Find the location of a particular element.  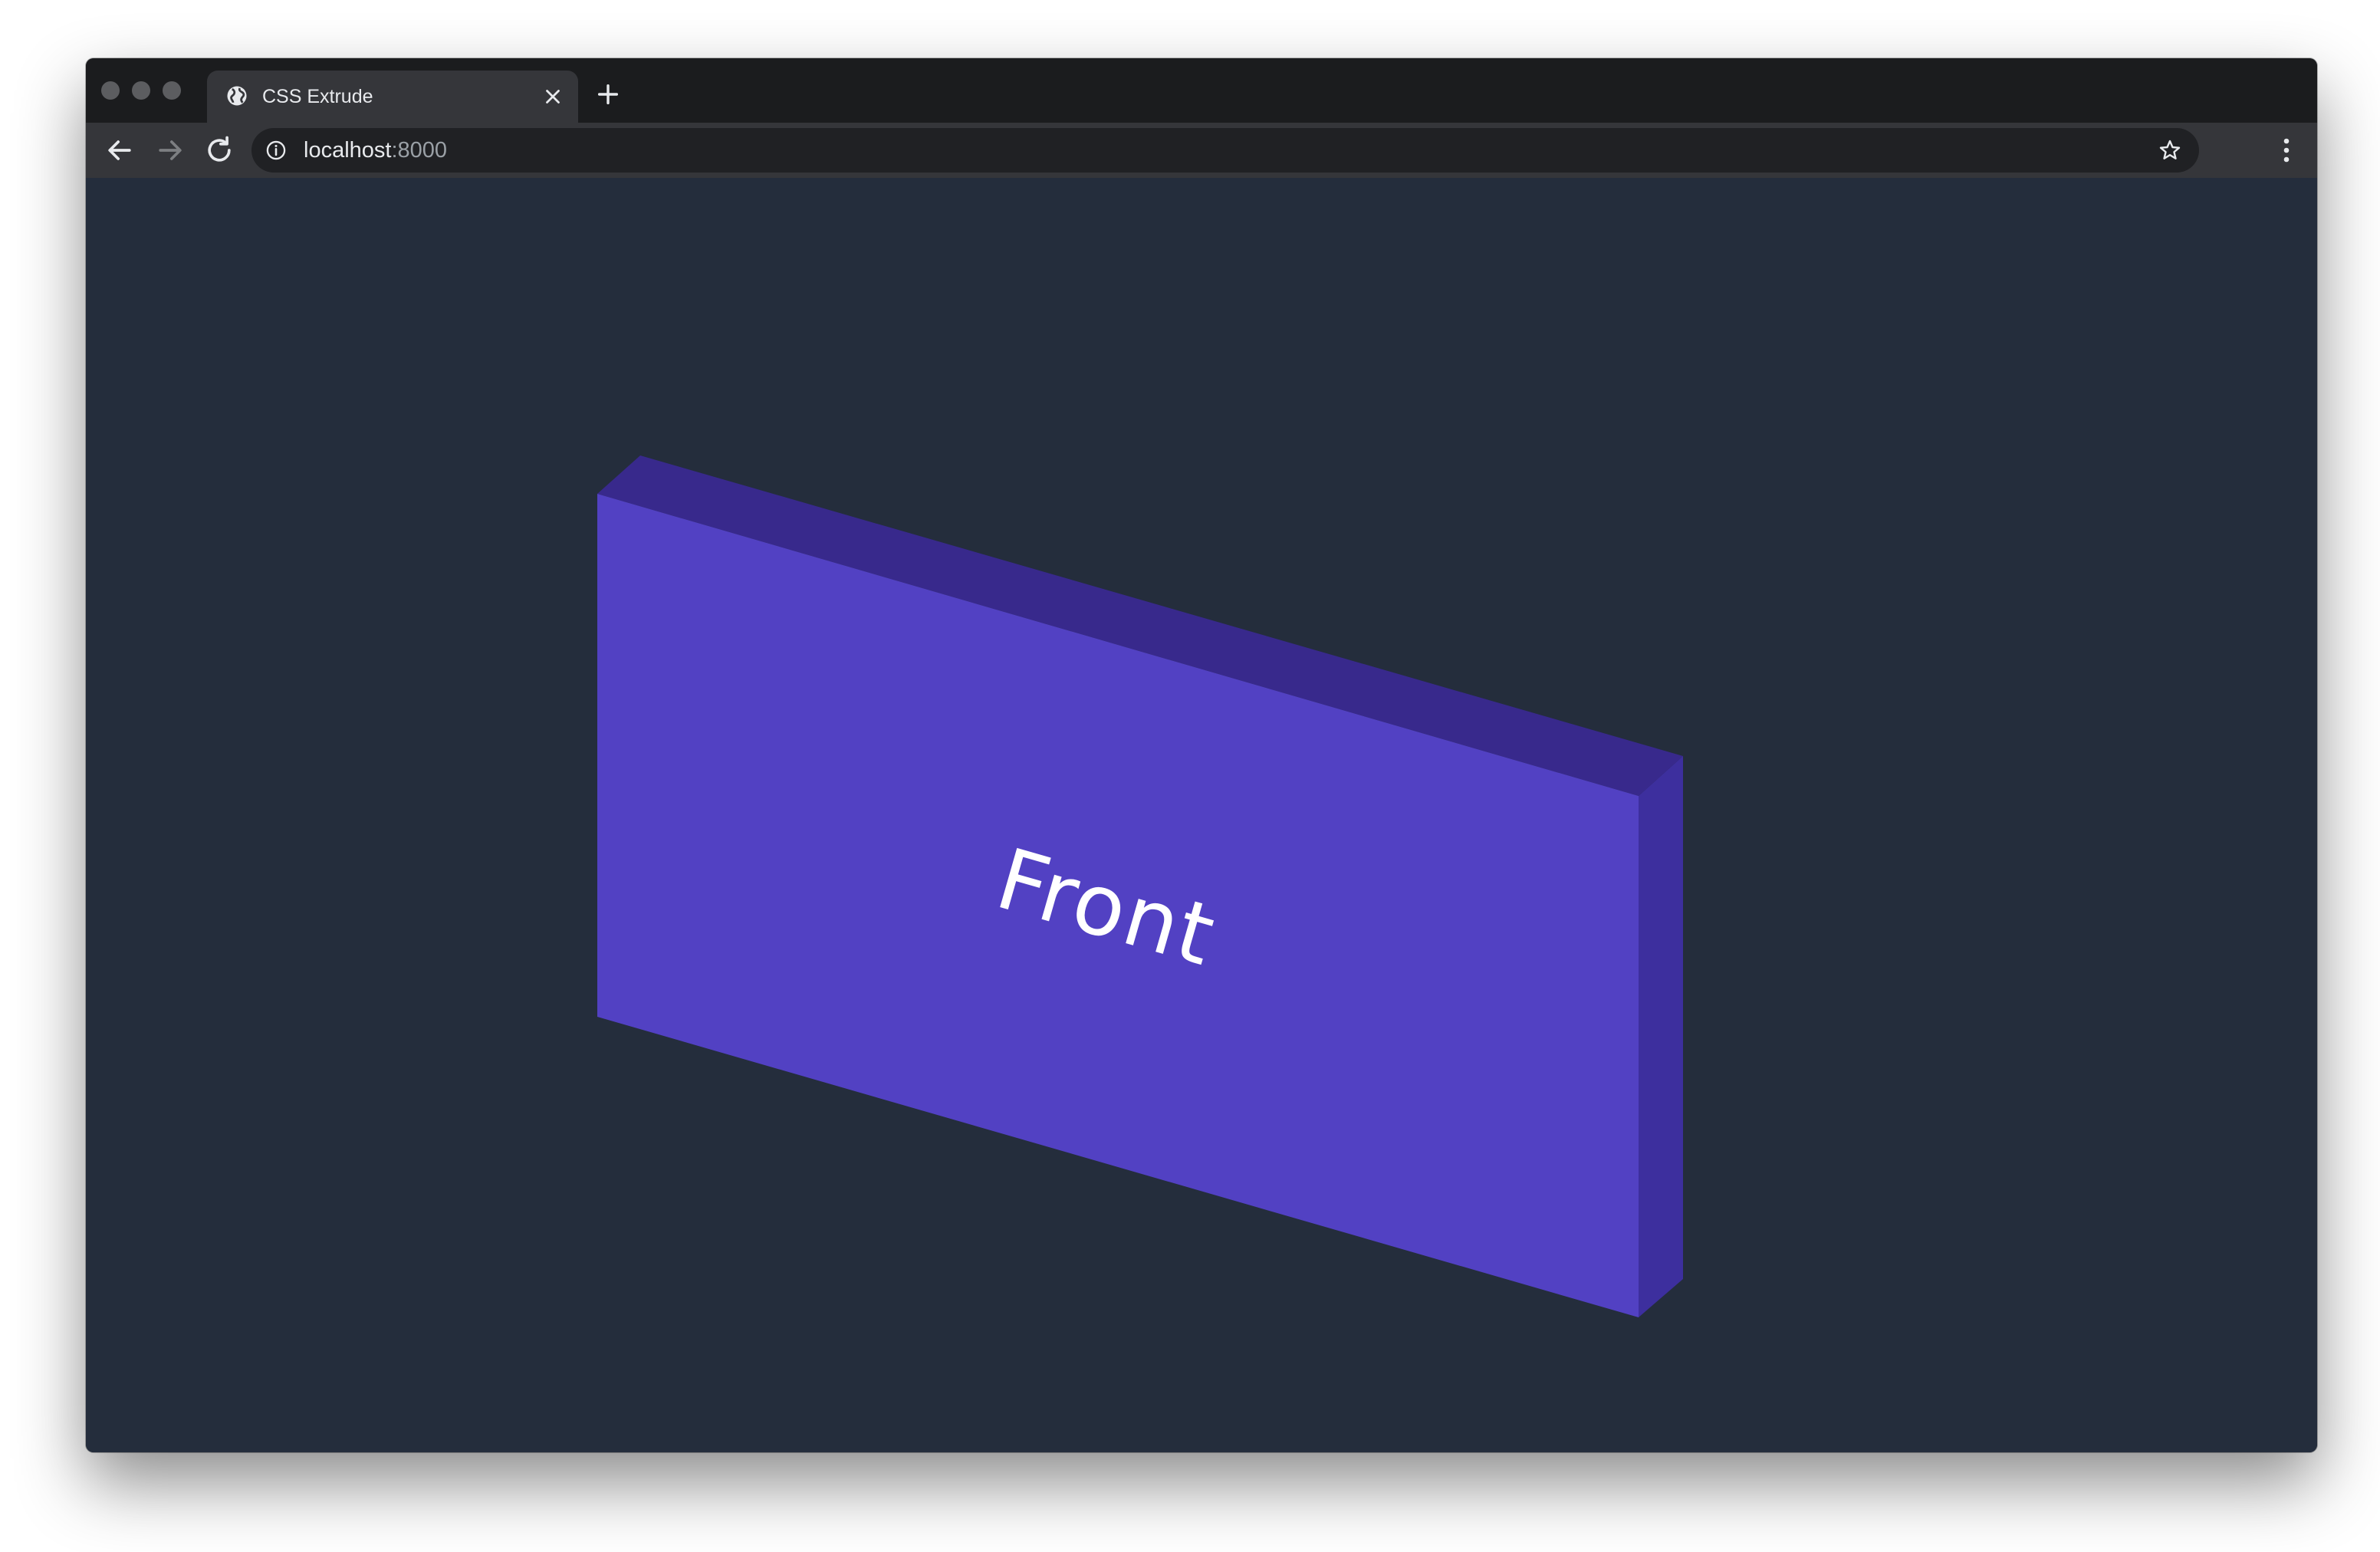

arrow-left-icon is located at coordinates (120, 150).